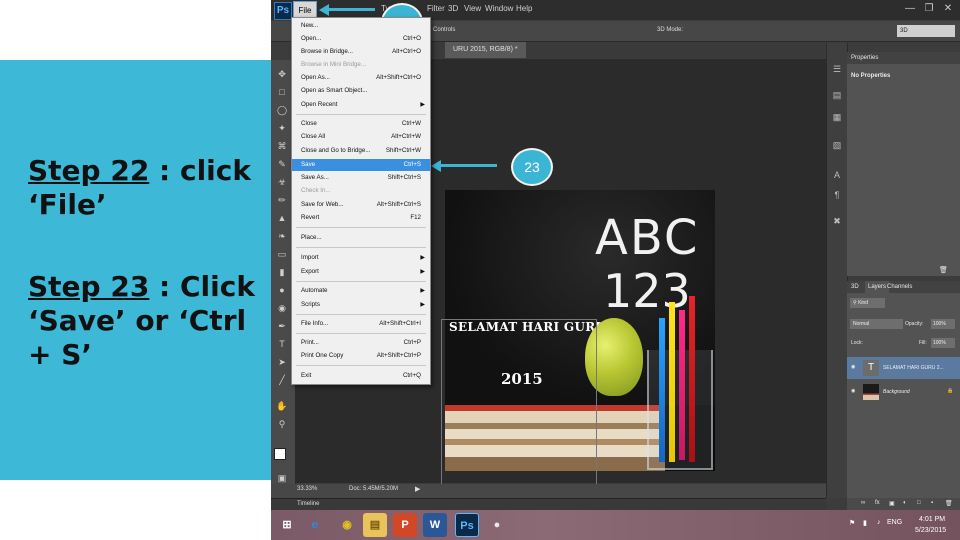 This screenshot has height=540, width=960. What do you see at coordinates (453, 8) in the screenshot?
I see `menu-3d: 3D` at bounding box center [453, 8].